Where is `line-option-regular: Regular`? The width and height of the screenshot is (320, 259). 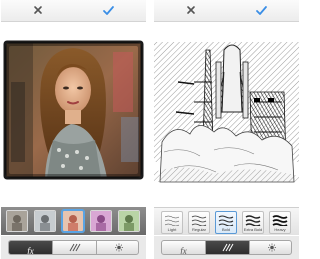
line-option-regular: Regular is located at coordinates (199, 222).